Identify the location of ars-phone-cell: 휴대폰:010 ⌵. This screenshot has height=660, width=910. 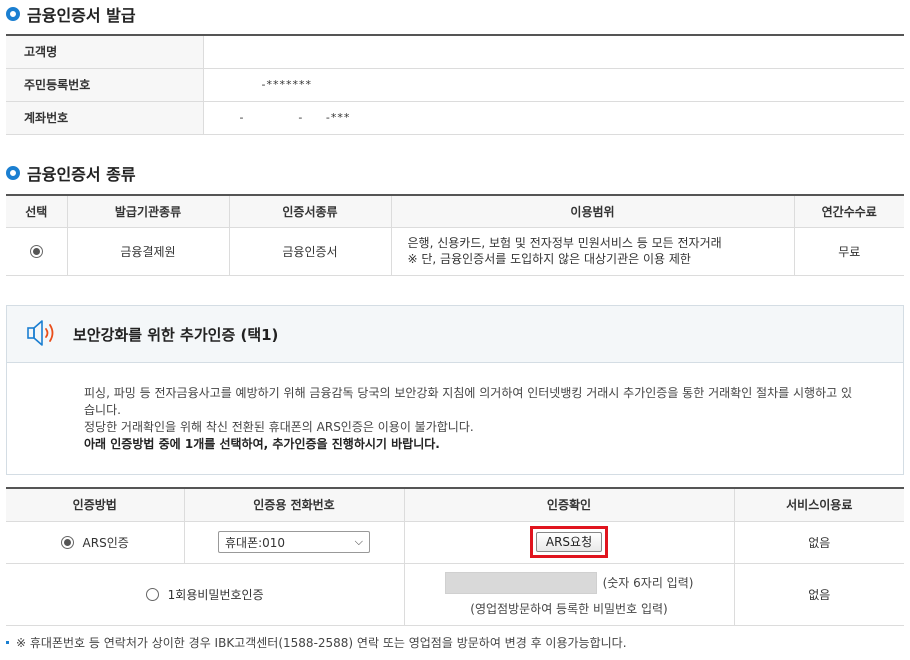
(294, 542).